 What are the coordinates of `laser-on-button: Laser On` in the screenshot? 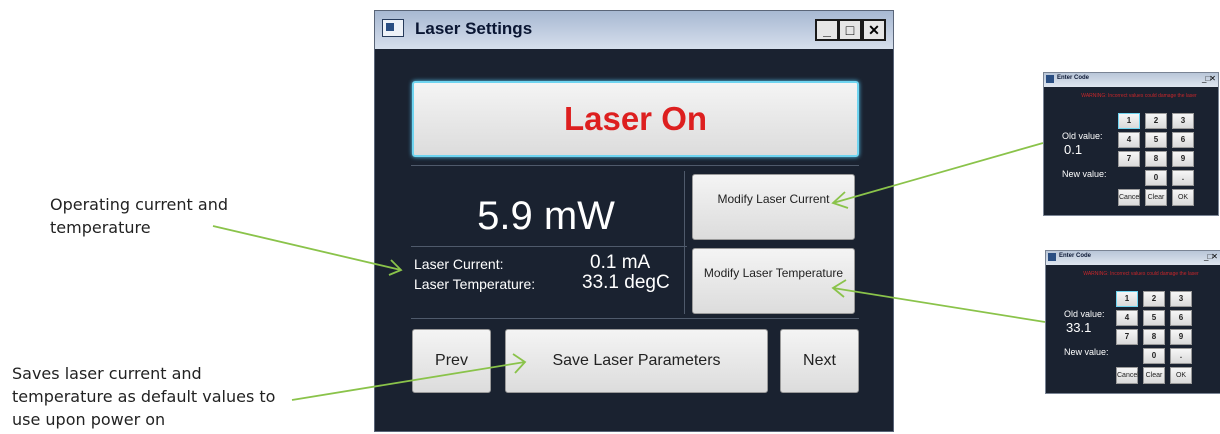 It's located at (635, 119).